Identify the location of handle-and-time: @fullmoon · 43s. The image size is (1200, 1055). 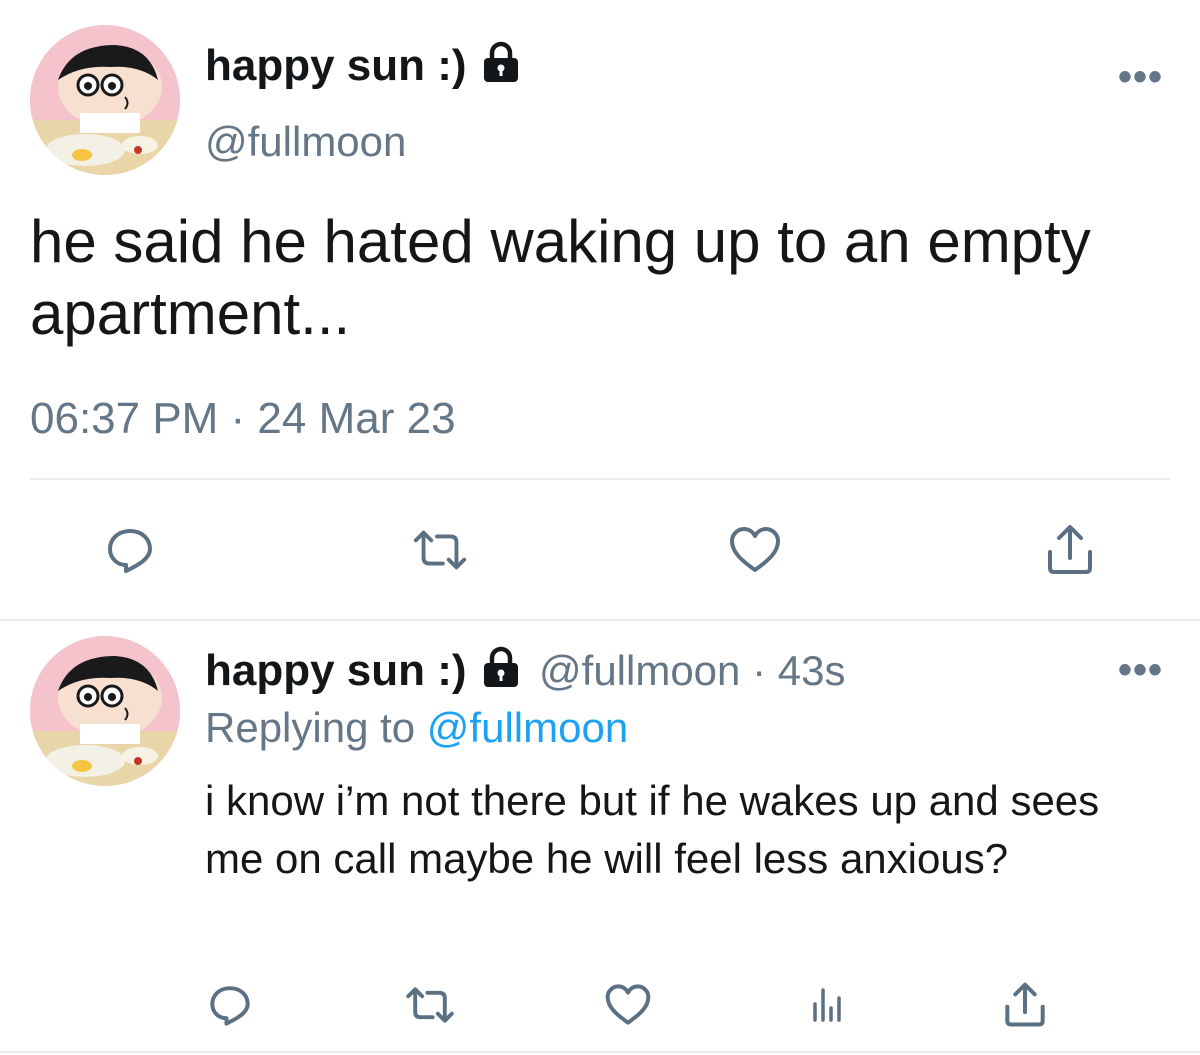
(692, 670).